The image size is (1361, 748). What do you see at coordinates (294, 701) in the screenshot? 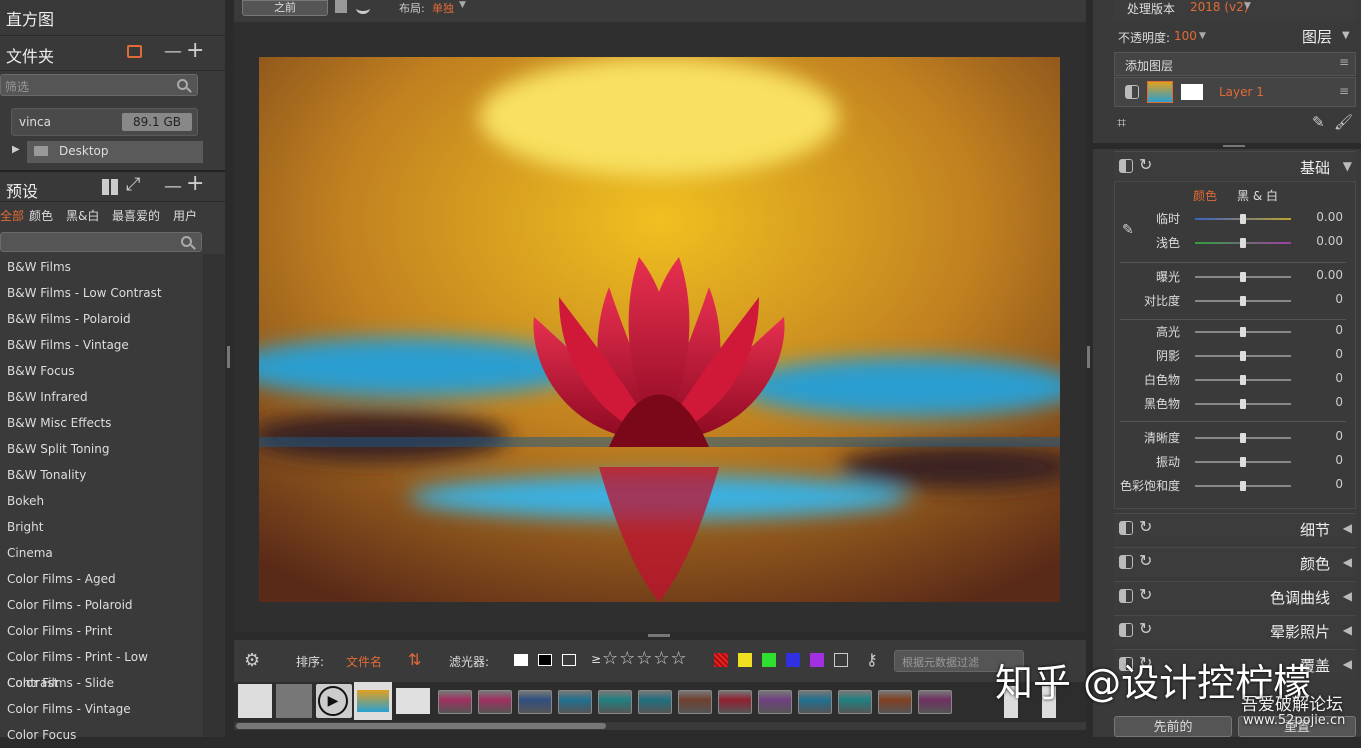
I see `blank-thumb` at bounding box center [294, 701].